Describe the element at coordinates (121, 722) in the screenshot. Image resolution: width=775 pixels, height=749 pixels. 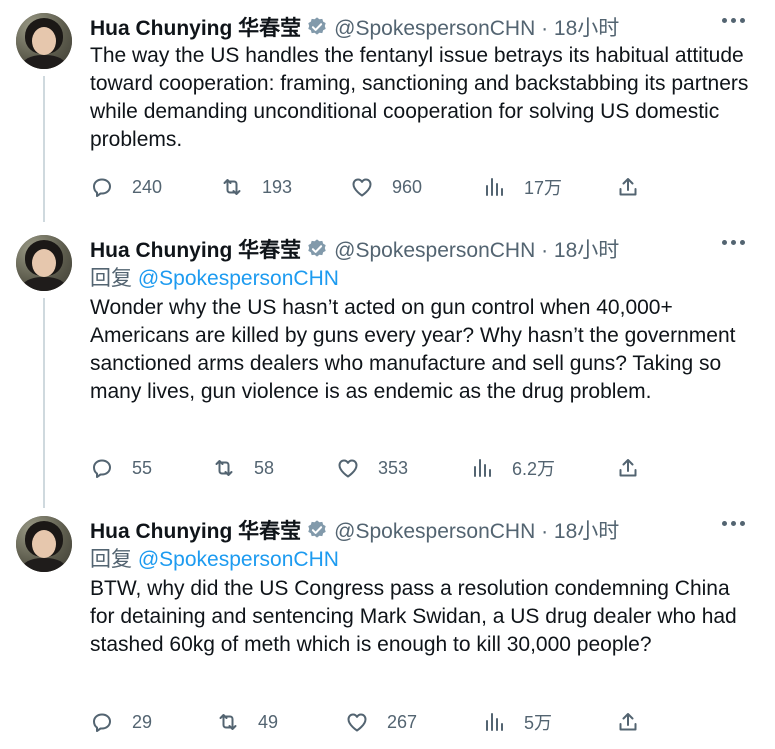
I see `reply-button: 29` at that location.